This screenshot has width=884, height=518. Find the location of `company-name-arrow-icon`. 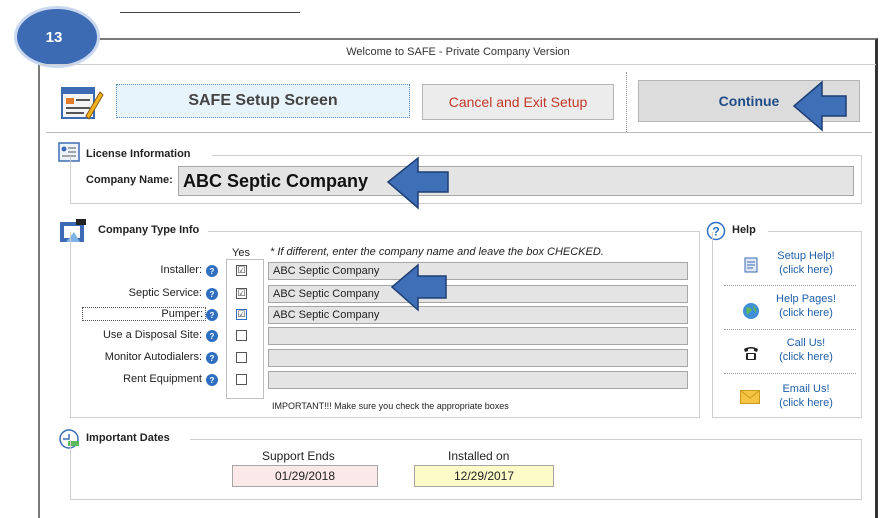

company-name-arrow-icon is located at coordinates (417, 183).